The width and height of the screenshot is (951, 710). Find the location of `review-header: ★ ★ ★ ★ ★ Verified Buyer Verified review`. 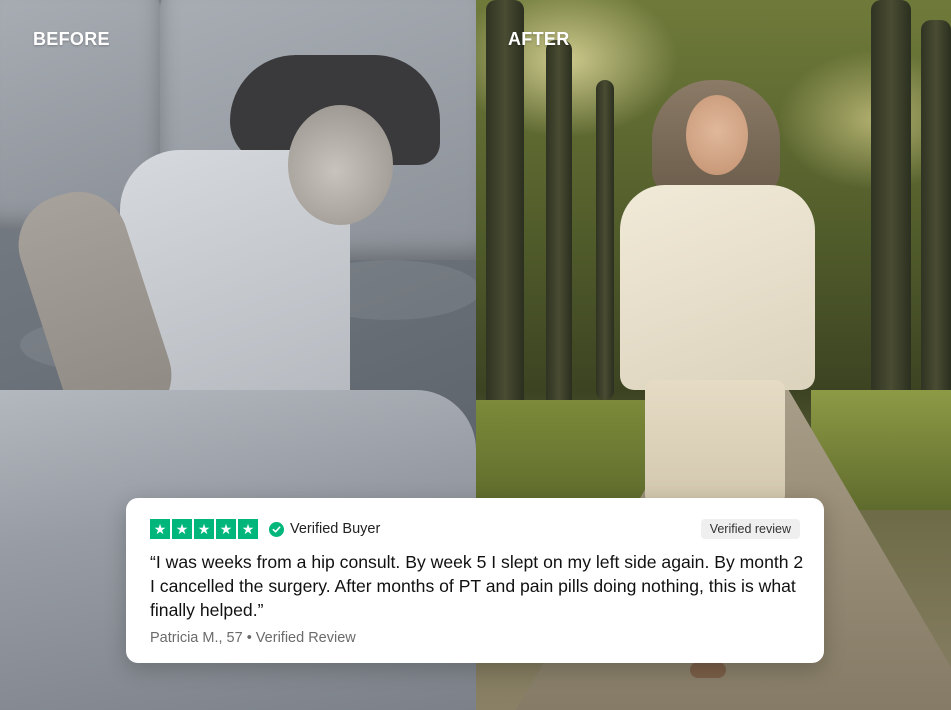

review-header: ★ ★ ★ ★ ★ Verified Buyer Verified review is located at coordinates (475, 529).